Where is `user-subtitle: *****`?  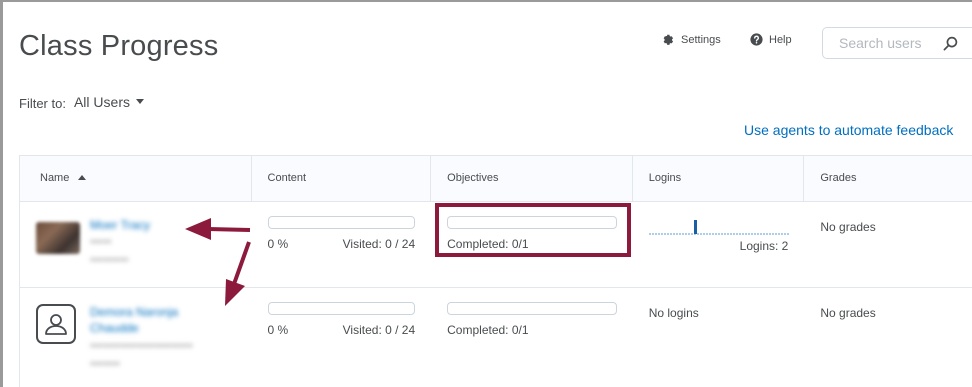 user-subtitle: ***** is located at coordinates (101, 244).